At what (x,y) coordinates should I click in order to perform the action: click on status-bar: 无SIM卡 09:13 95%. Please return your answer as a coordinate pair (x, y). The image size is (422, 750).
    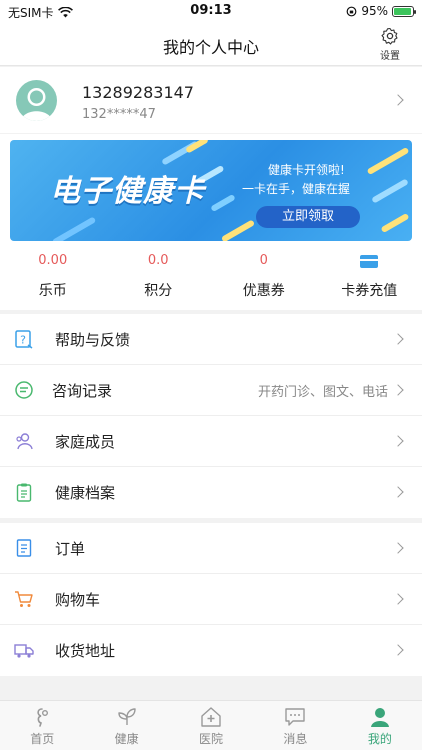
    Looking at the image, I should click on (211, 12).